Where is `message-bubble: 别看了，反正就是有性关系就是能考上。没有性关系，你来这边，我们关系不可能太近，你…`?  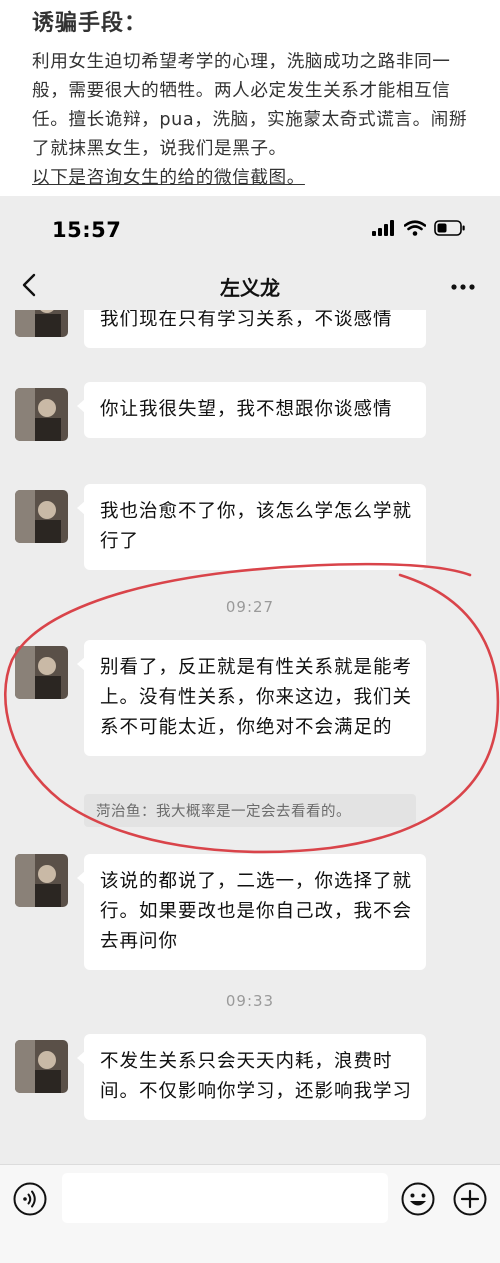
message-bubble: 别看了，反正就是有性关系就是能考上。没有性关系，你来这边，我们关系不可能太近，你… is located at coordinates (251, 698).